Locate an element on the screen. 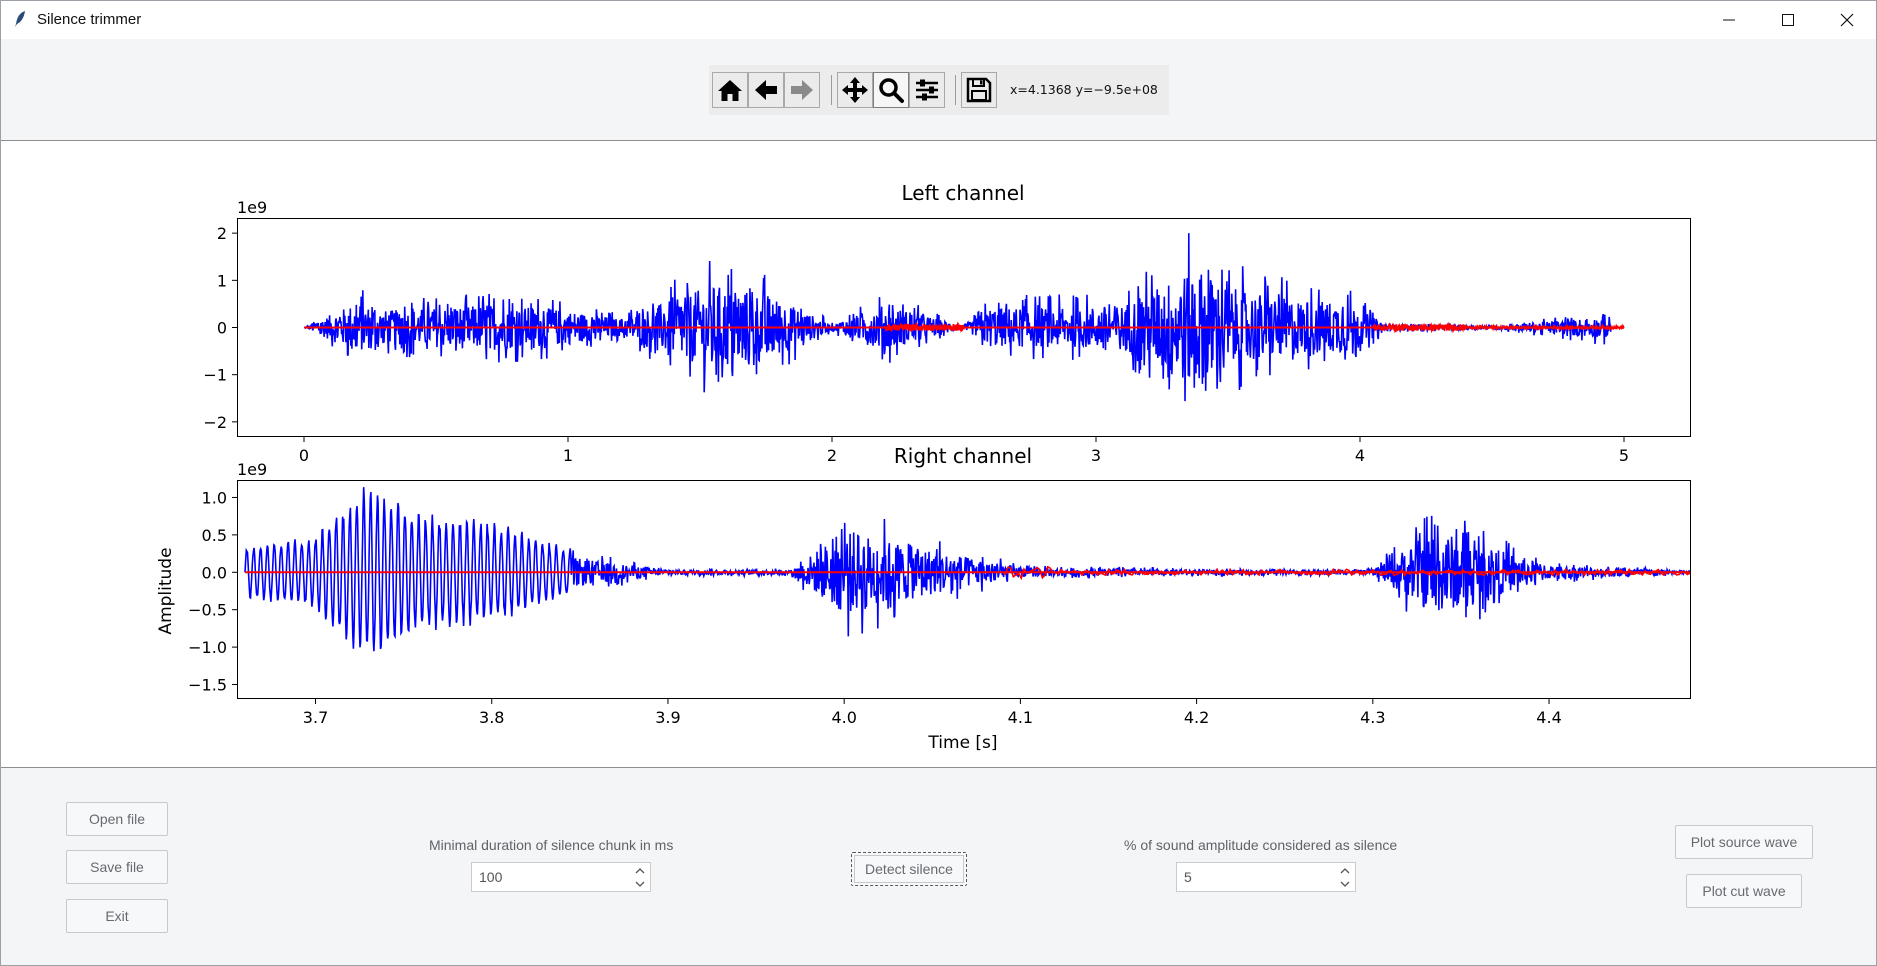  amplitude-spinbox: 5 is located at coordinates (1266, 877).